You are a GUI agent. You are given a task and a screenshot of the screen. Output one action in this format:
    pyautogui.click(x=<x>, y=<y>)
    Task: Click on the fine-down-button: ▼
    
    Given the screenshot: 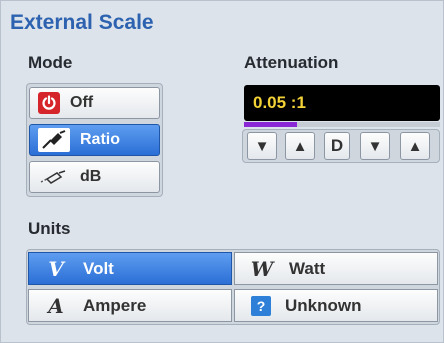 What is the action you would take?
    pyautogui.click(x=375, y=146)
    